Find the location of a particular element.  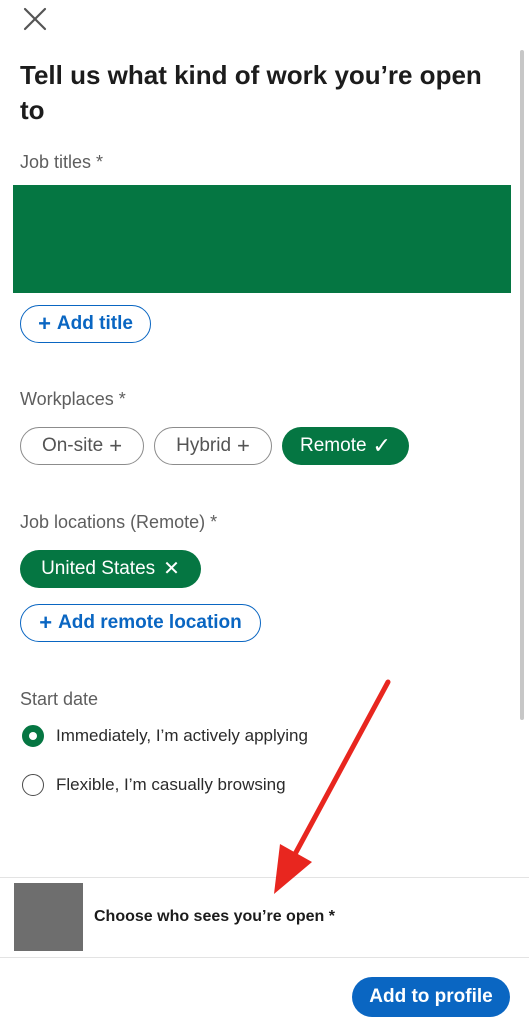

start-date-option-flexible: Flexible, I’m casually browsing is located at coordinates (154, 785).